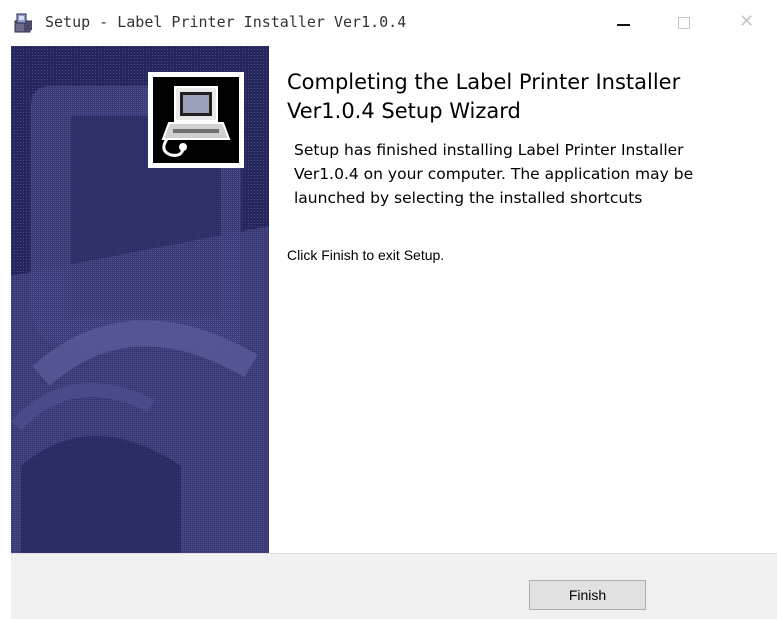  Describe the element at coordinates (587, 595) in the screenshot. I see `finish-button: Finish` at that location.